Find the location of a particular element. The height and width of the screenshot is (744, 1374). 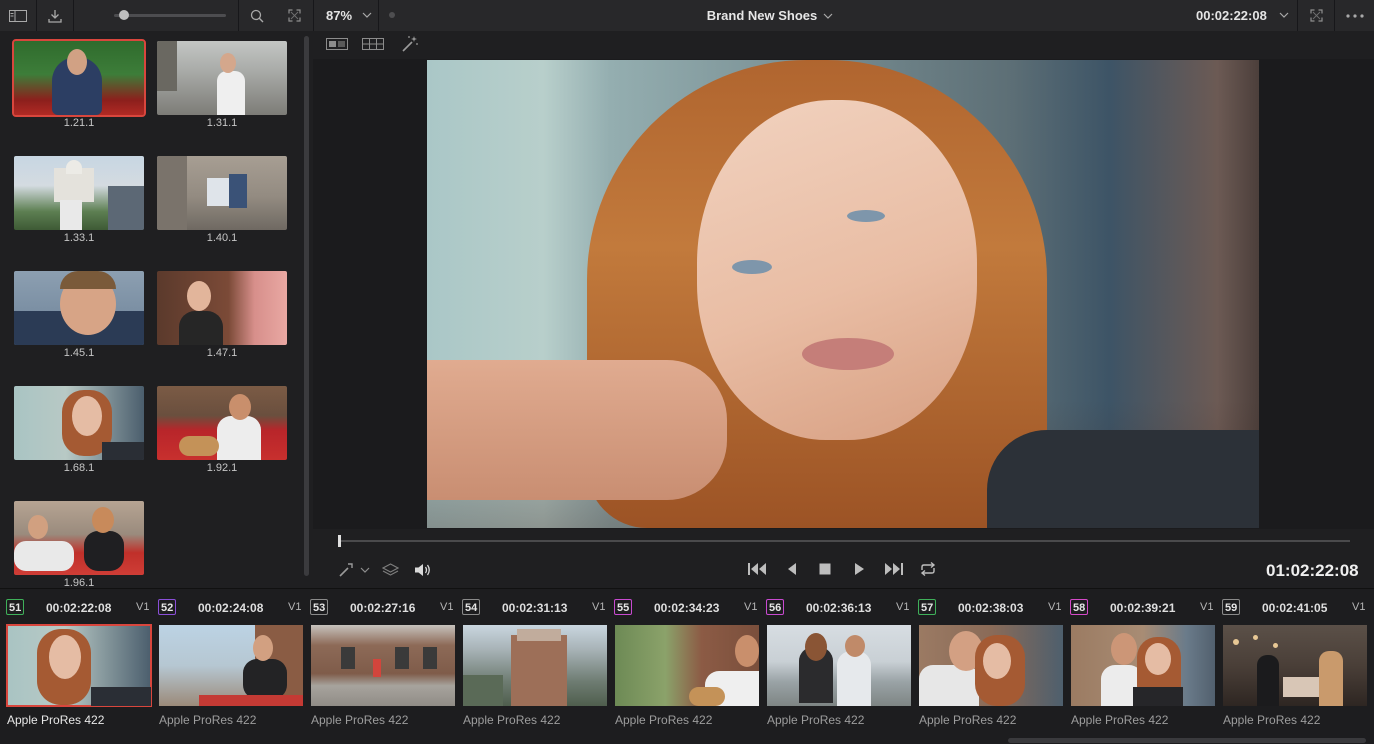

step-back-button is located at coordinates (792, 569).